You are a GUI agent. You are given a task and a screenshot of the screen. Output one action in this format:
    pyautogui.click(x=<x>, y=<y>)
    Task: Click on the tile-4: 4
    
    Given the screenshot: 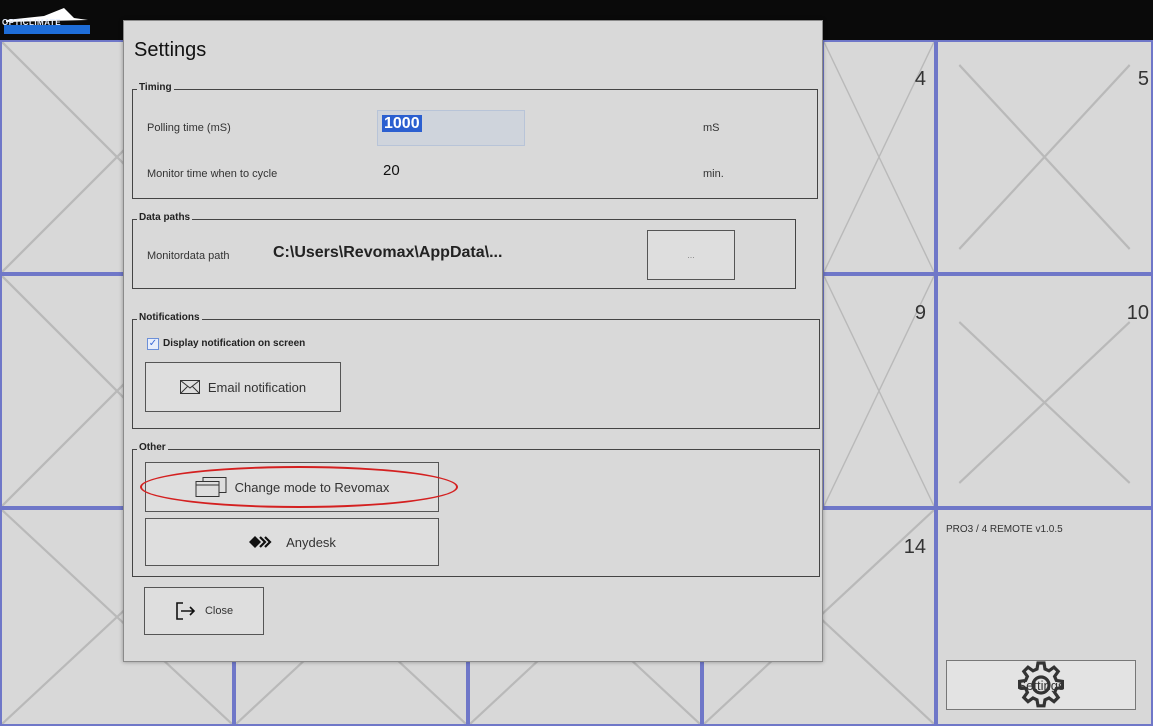 What is the action you would take?
    pyautogui.click(x=879, y=157)
    